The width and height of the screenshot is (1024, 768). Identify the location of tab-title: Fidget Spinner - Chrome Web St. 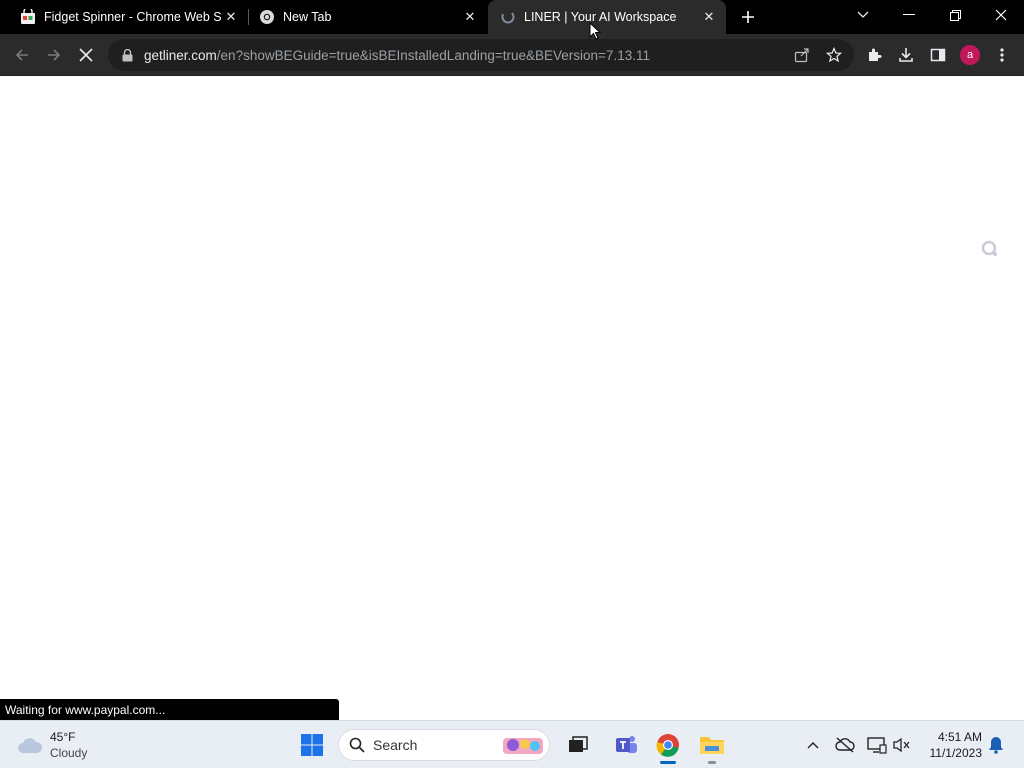
(133, 17).